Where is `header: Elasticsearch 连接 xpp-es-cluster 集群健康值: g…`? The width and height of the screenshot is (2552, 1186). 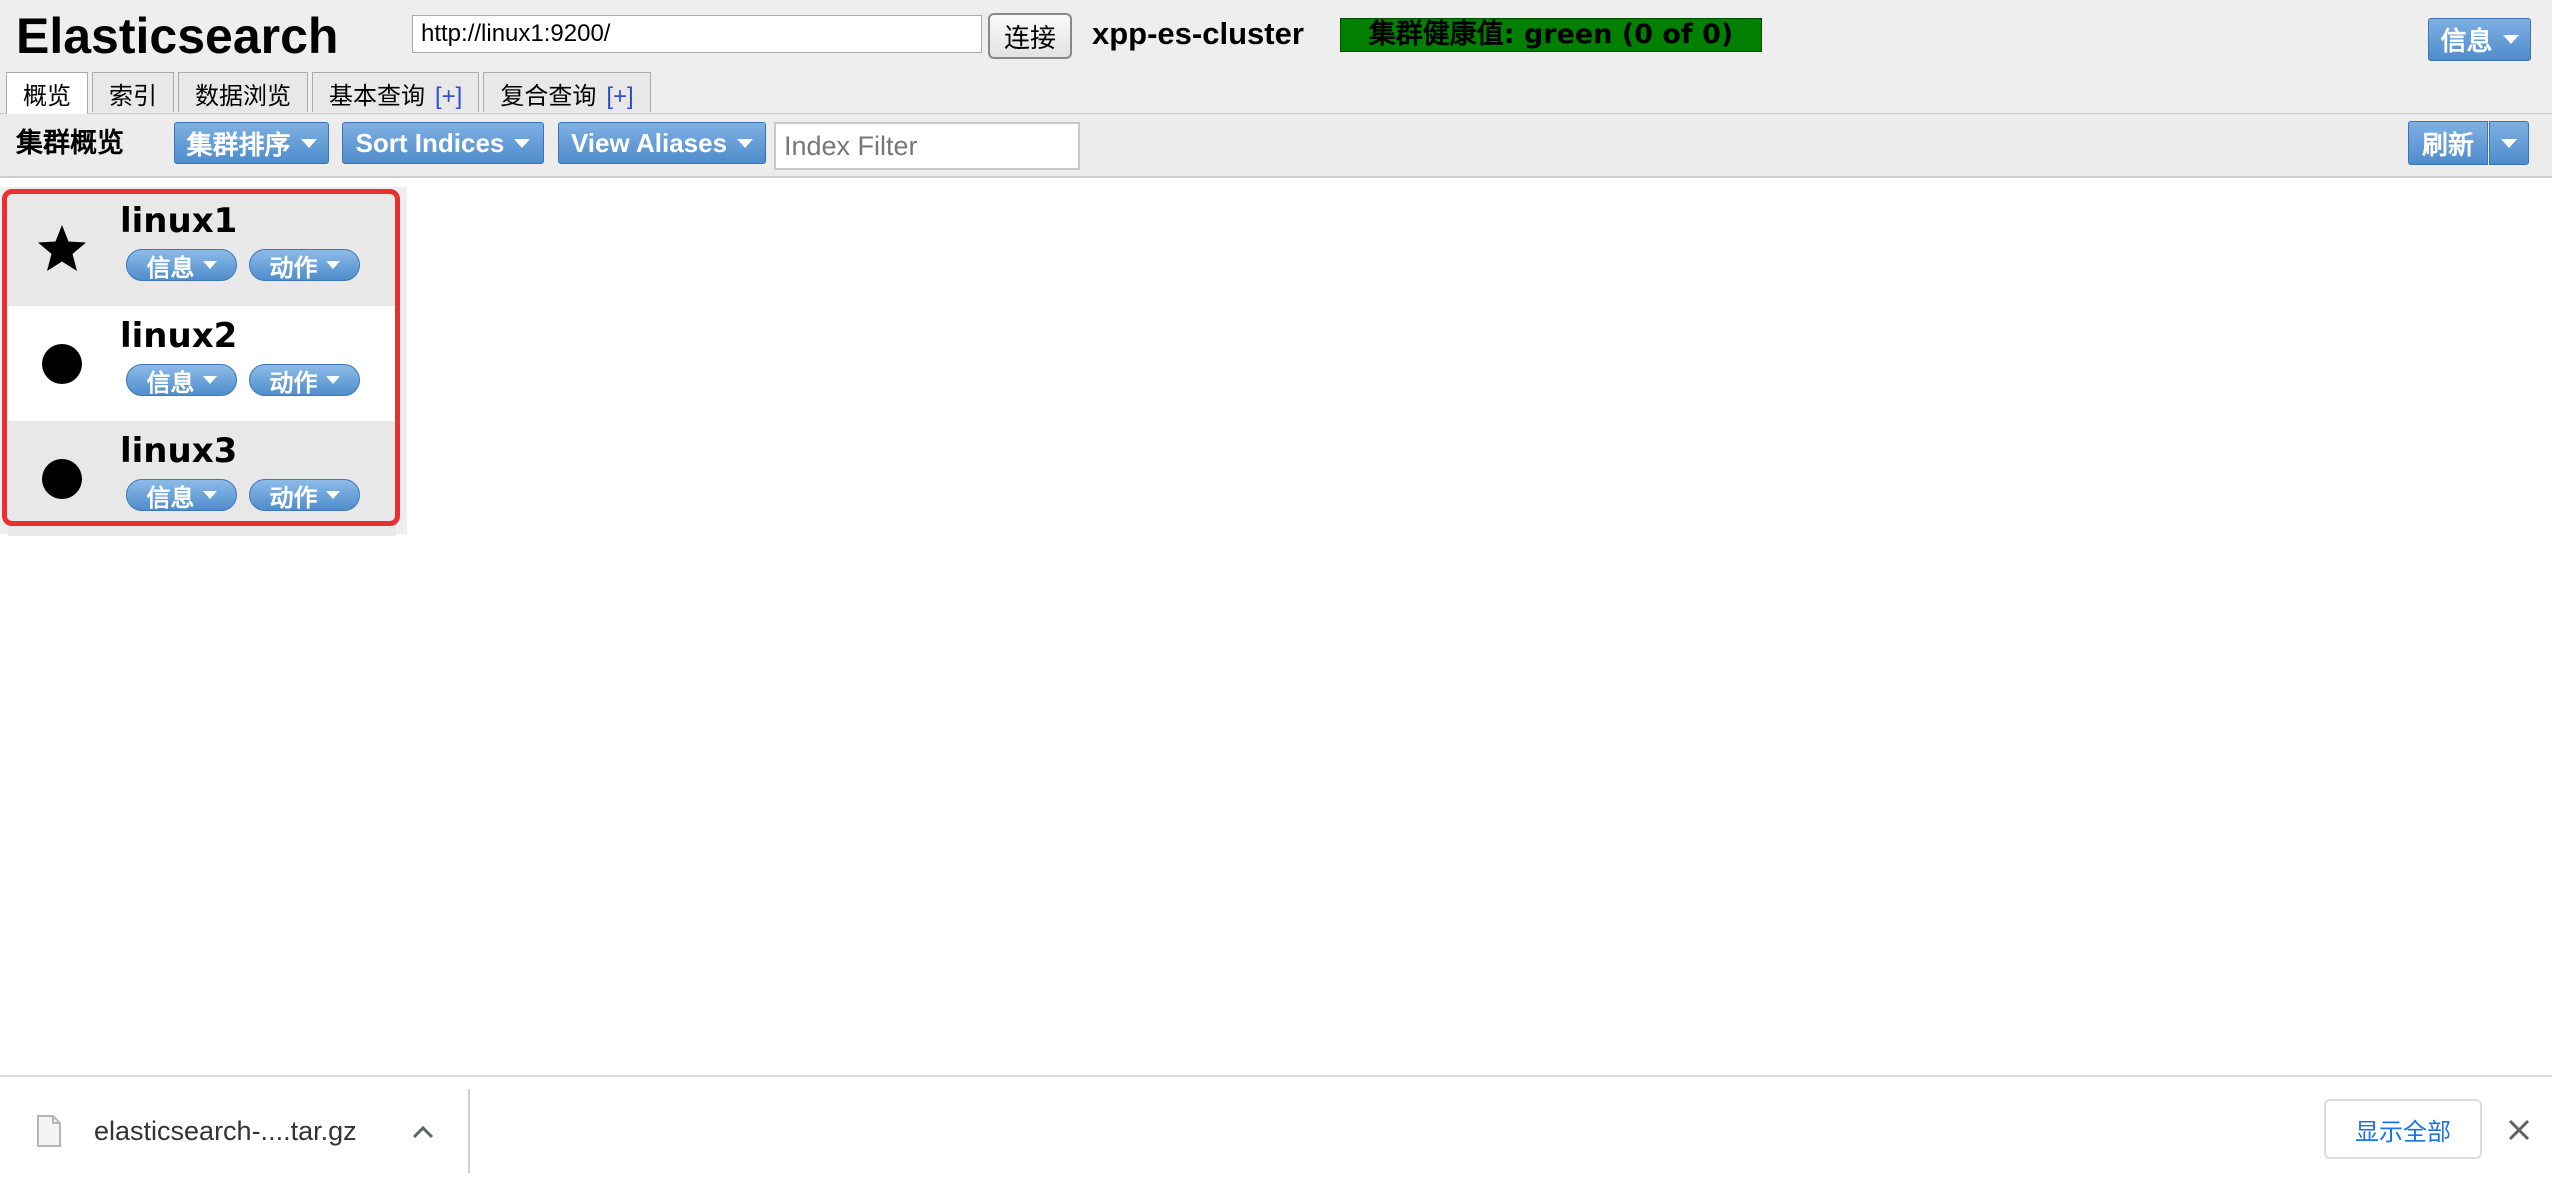
header: Elasticsearch 连接 xpp-es-cluster 集群健康值: g… is located at coordinates (1276, 57).